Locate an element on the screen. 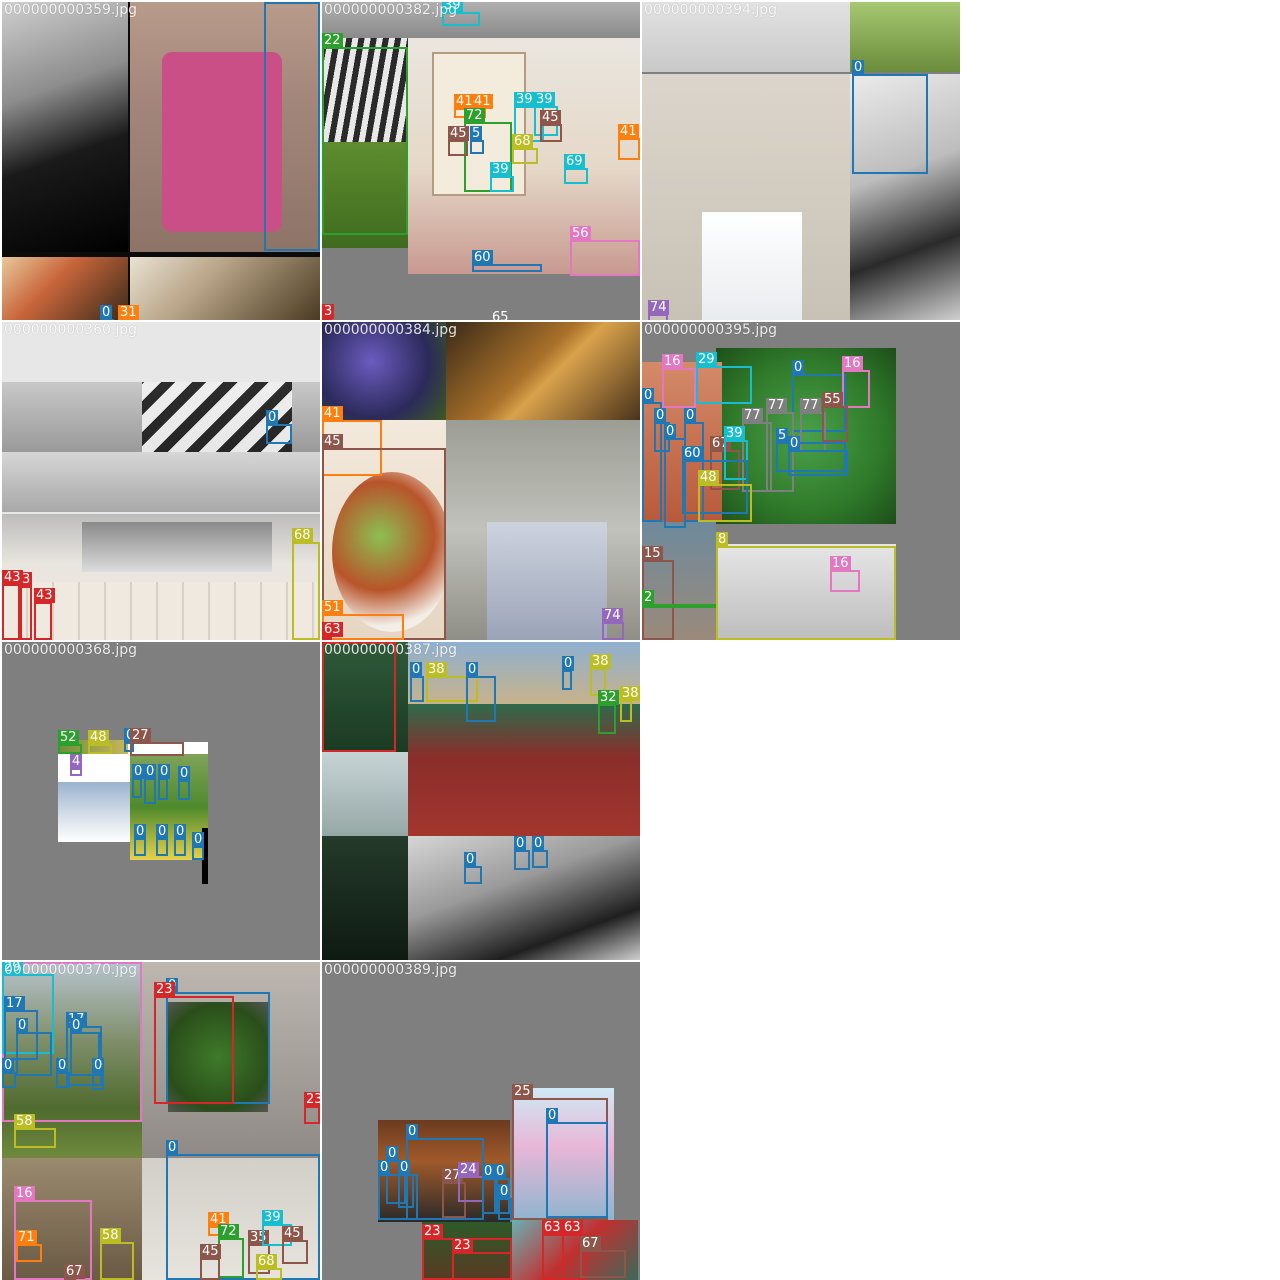 This screenshot has height=1280, width=1280. box-label: 55 is located at coordinates (832, 399).